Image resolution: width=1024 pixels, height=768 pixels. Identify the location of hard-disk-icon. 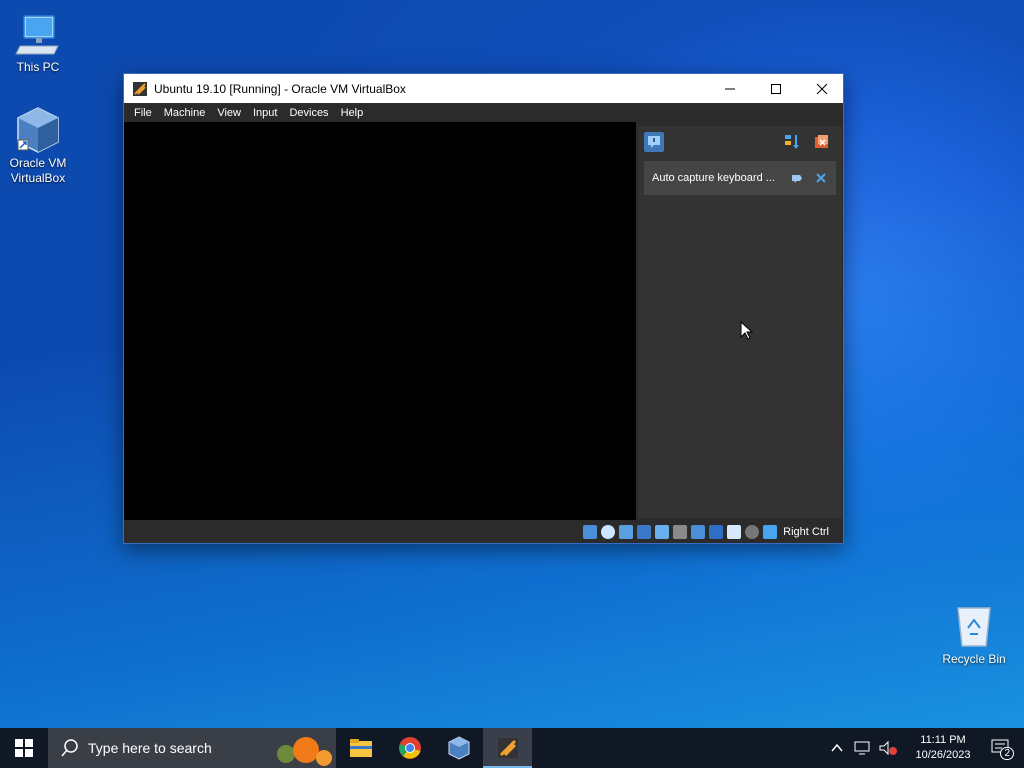
(590, 532).